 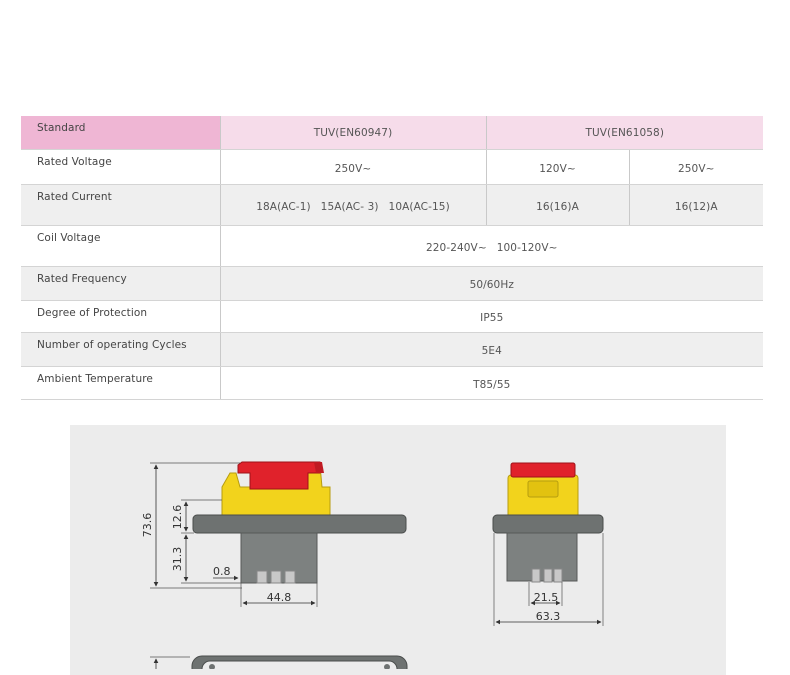 I want to click on dim-total-height: 73.6, so click(x=147, y=525).